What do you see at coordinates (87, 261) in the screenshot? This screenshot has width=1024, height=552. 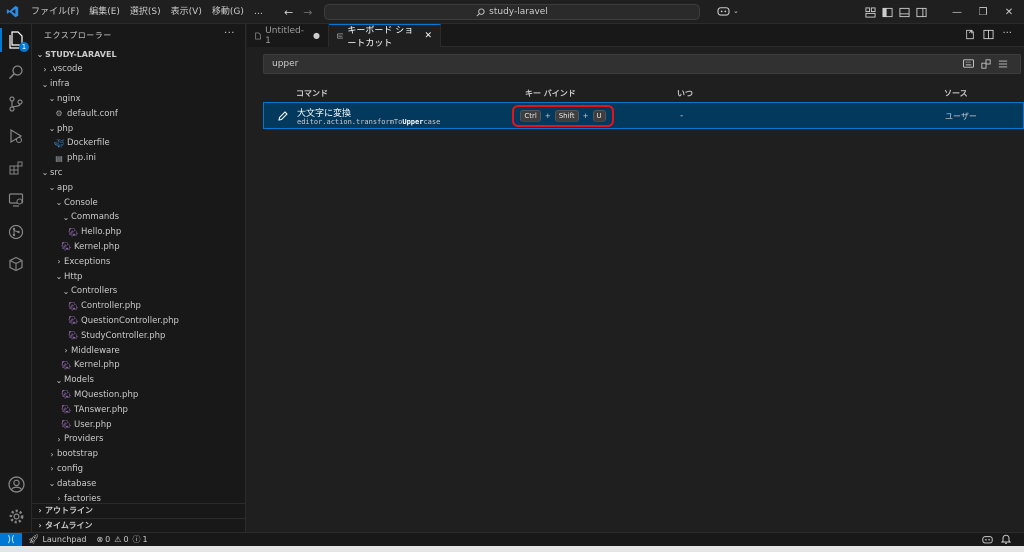 I see `tree-item-label: Exceptions` at bounding box center [87, 261].